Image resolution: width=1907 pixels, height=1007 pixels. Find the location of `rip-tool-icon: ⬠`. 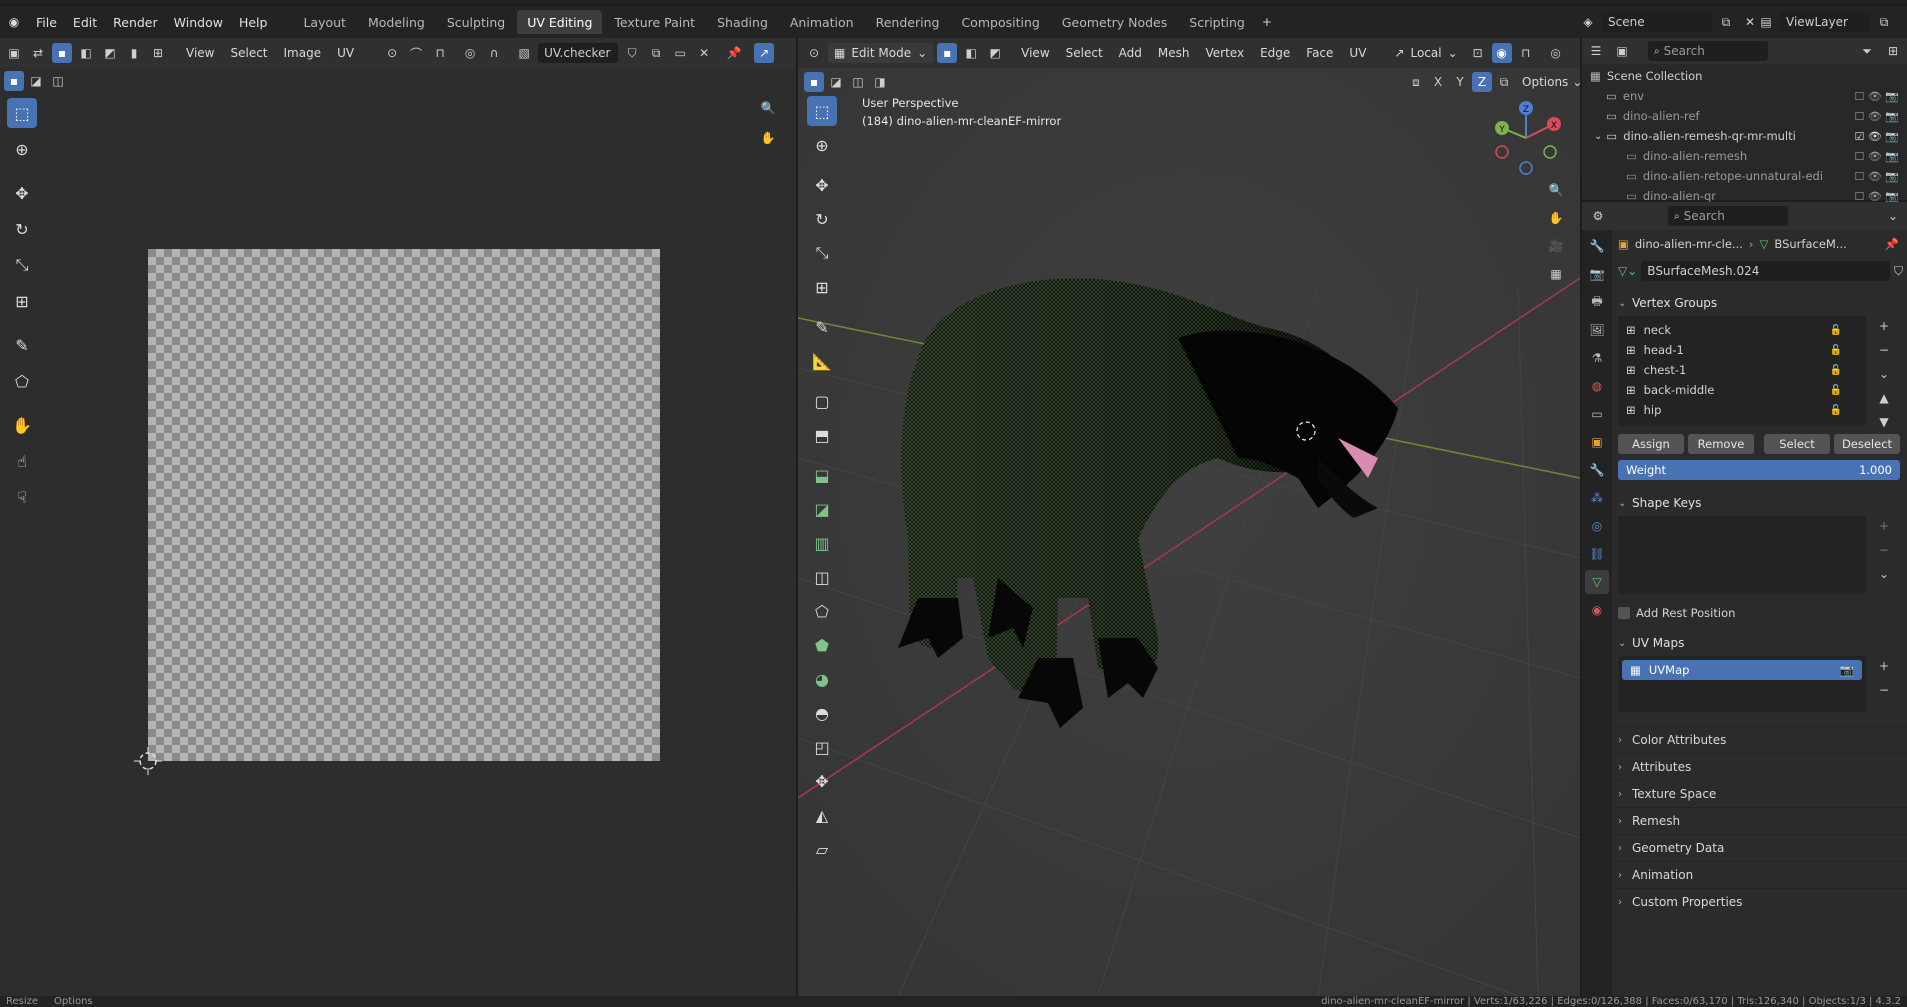

rip-tool-icon: ⬠ is located at coordinates (22, 381).